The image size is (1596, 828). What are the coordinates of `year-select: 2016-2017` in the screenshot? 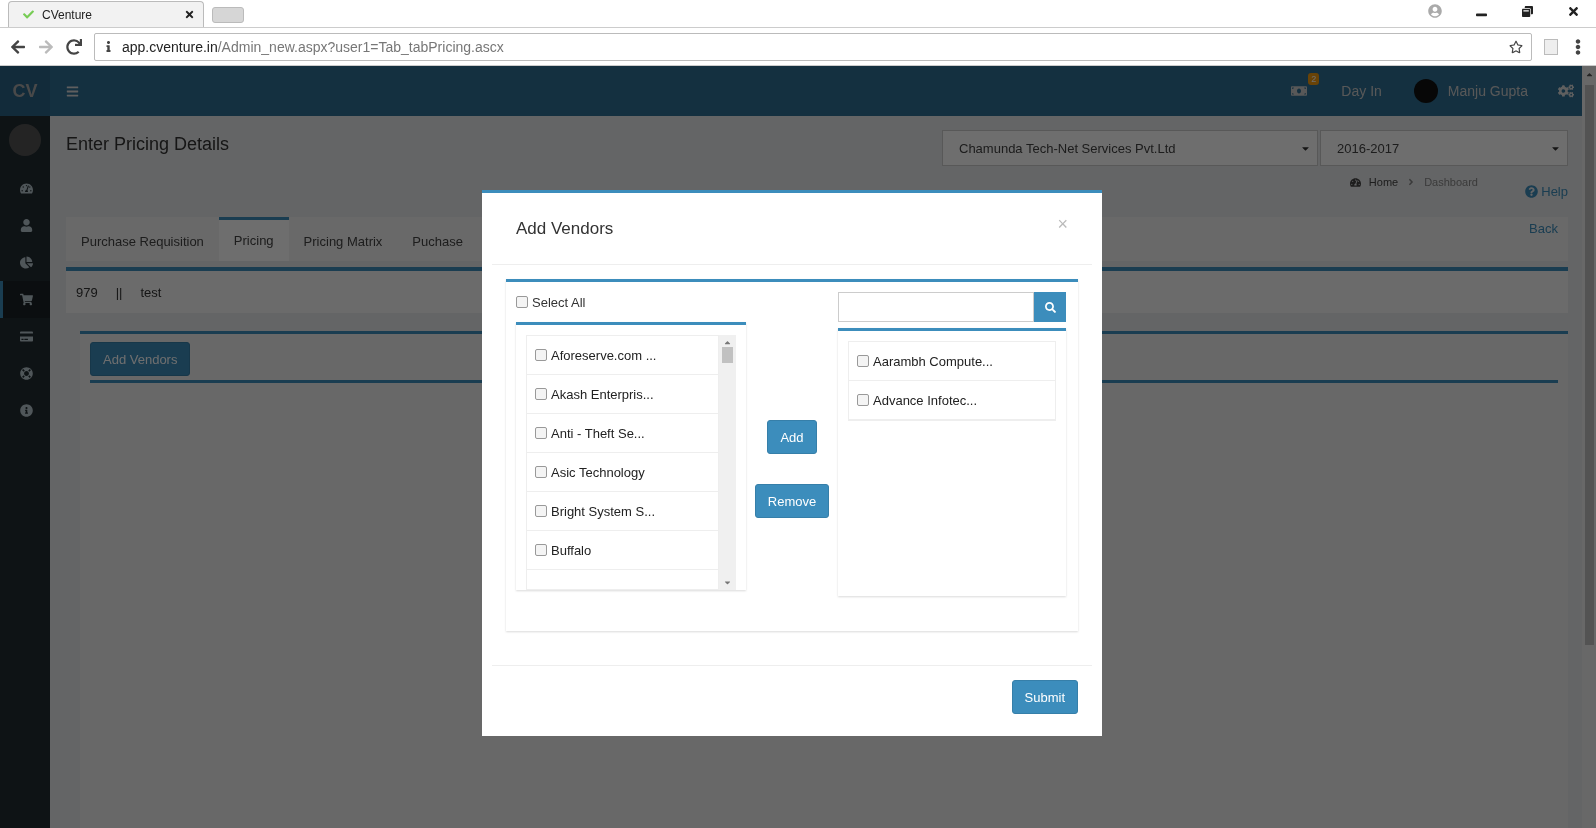 It's located at (1444, 148).